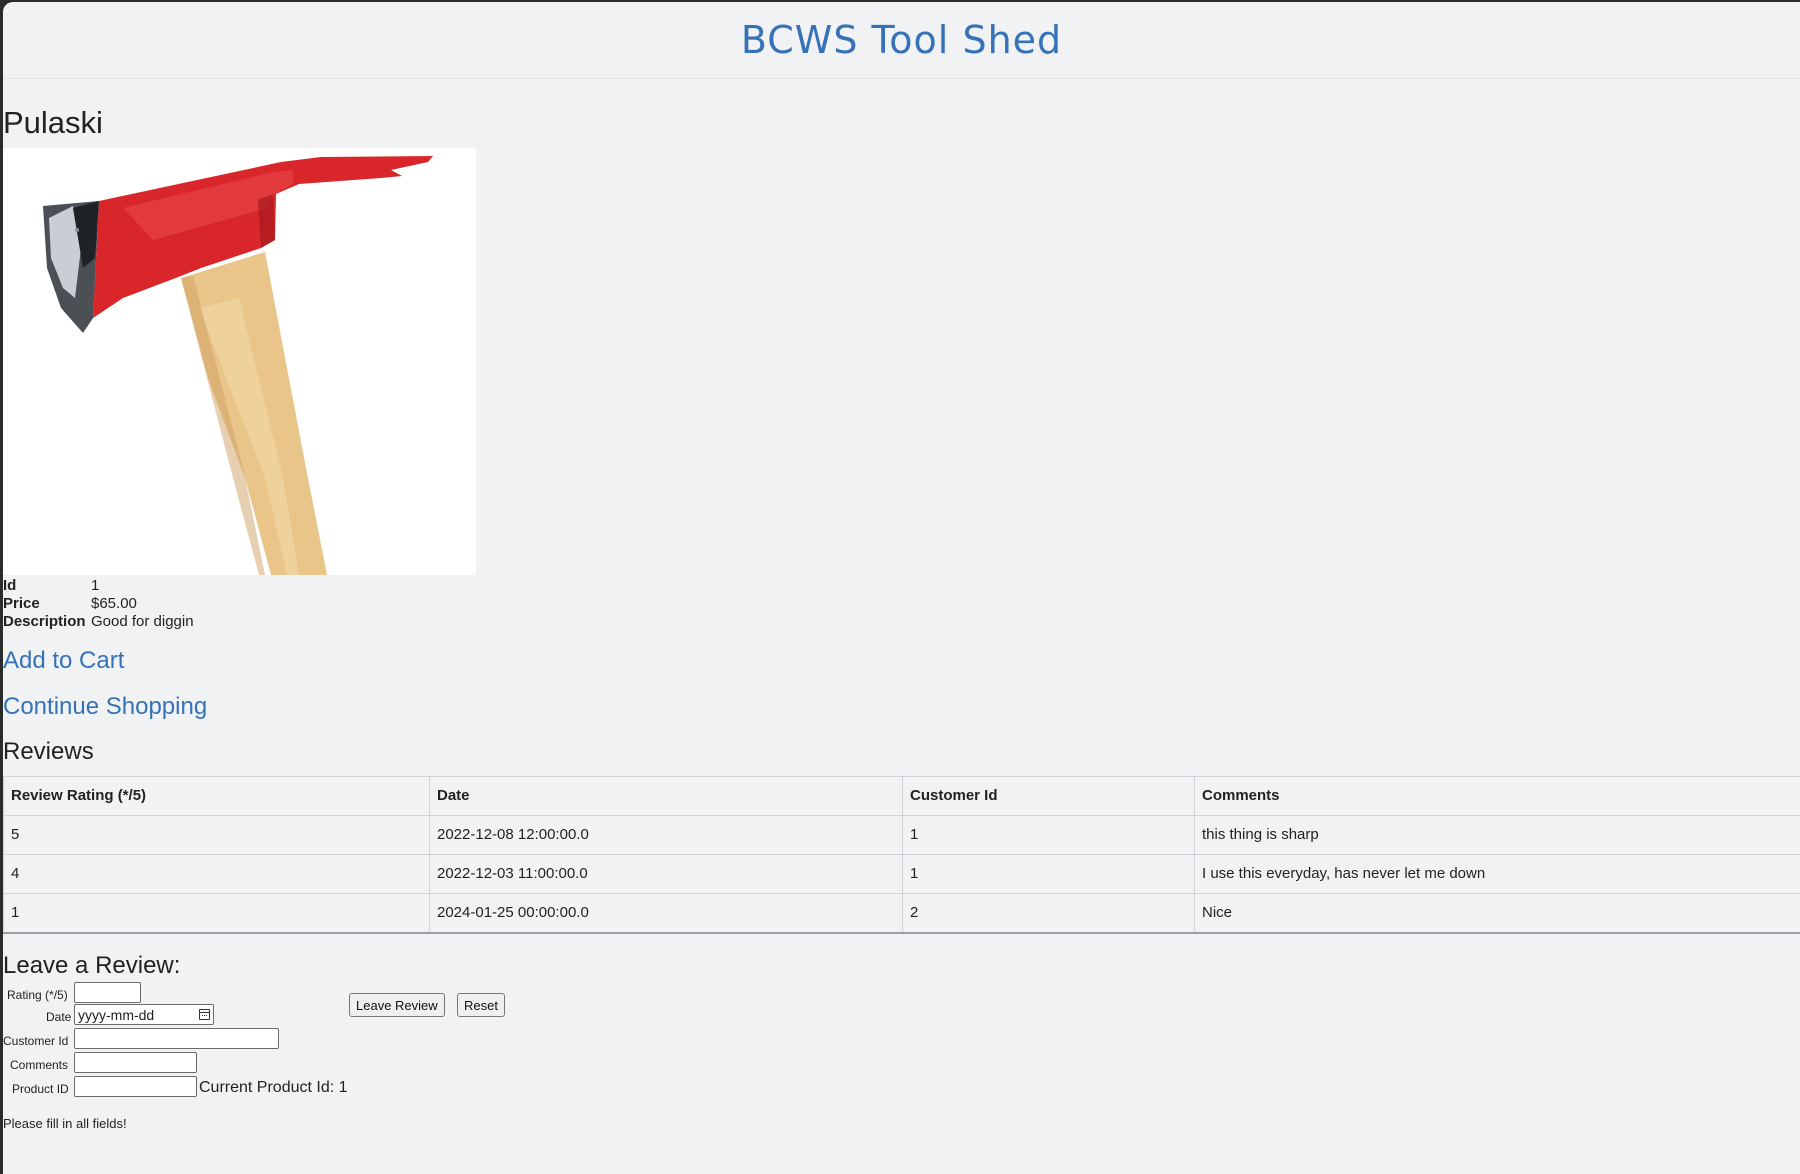 This screenshot has width=1800, height=1174. Describe the element at coordinates (59, 1017) in the screenshot. I see `date-label: Date` at that location.